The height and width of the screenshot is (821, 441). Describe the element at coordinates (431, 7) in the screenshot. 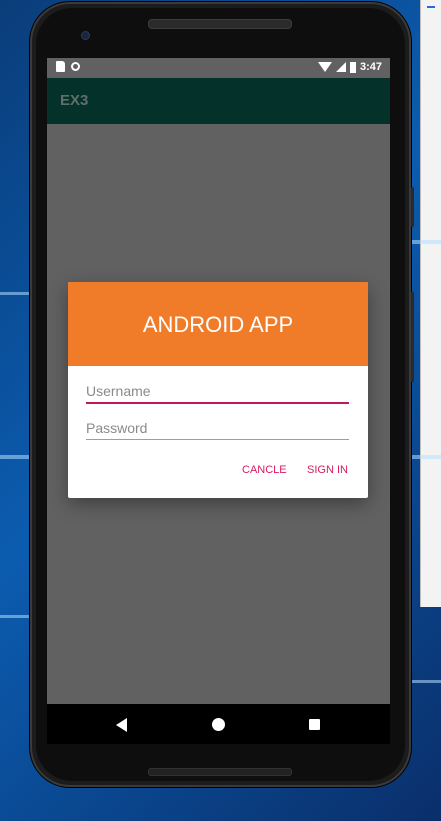

I see `window-accent-line` at that location.